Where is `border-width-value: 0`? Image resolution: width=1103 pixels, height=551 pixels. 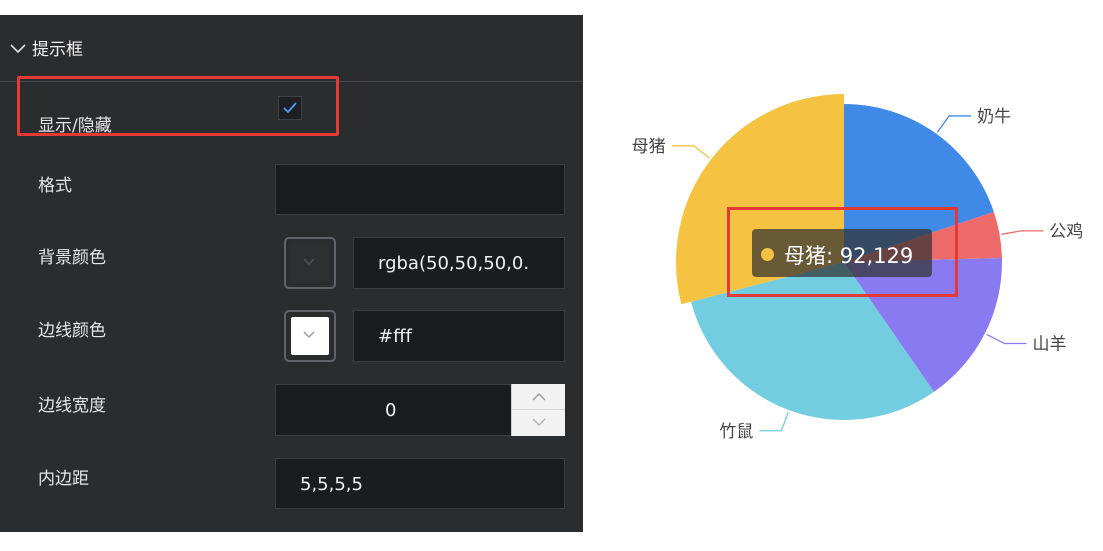
border-width-value: 0 is located at coordinates (391, 410).